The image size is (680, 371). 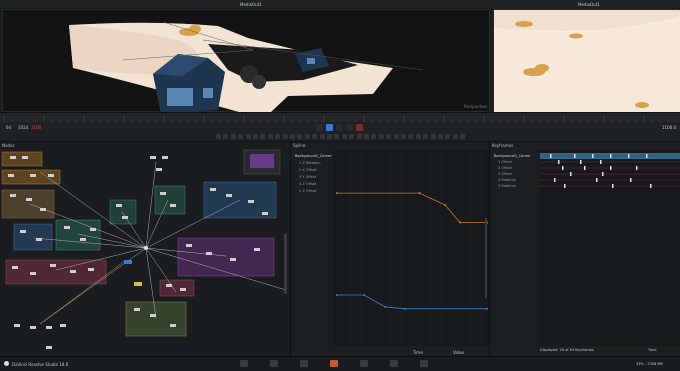 What do you see at coordinates (411, 248) in the screenshot?
I see `spline-graph` at bounding box center [411, 248].